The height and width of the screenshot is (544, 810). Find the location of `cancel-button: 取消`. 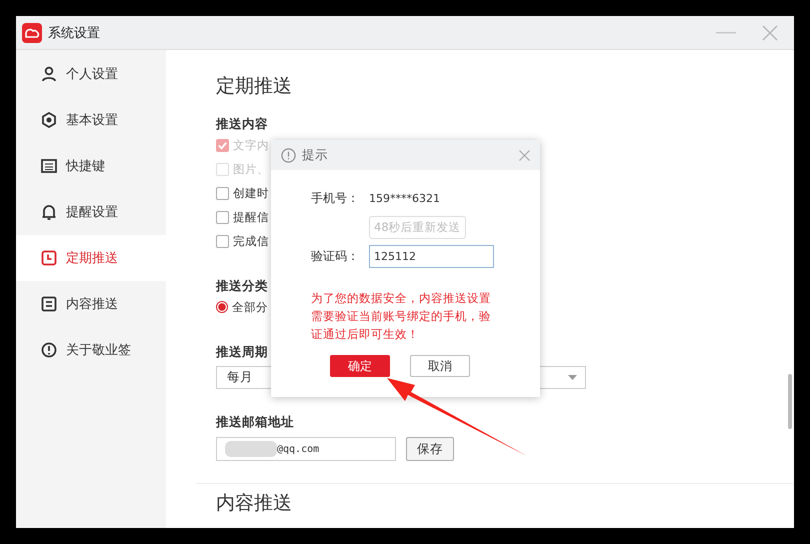

cancel-button: 取消 is located at coordinates (440, 366).